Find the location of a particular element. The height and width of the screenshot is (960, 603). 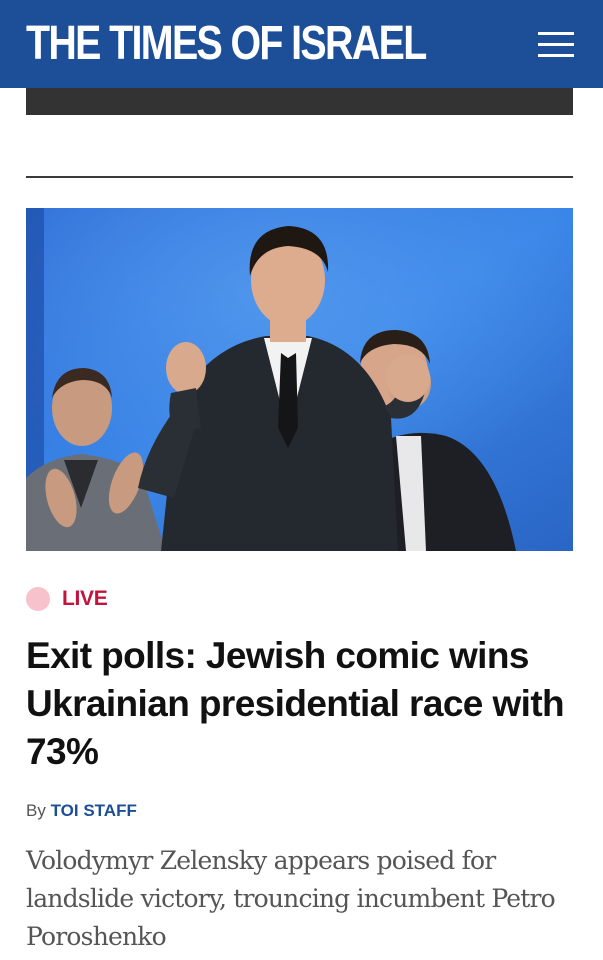

site-logo: THE TIMES OF ISRAEL is located at coordinates (226, 44).